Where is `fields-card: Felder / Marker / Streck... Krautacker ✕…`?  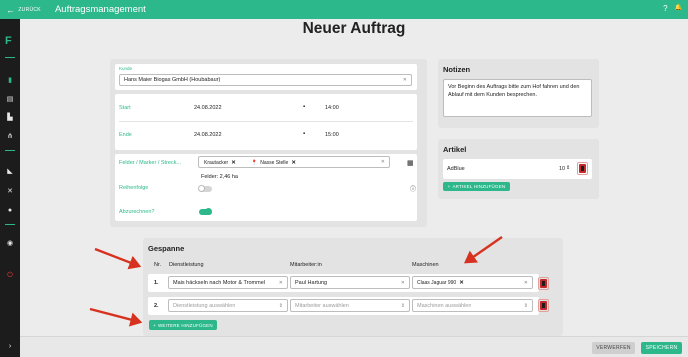
fields-card: Felder / Marker / Streck... Krautacker ✕… is located at coordinates (266, 187).